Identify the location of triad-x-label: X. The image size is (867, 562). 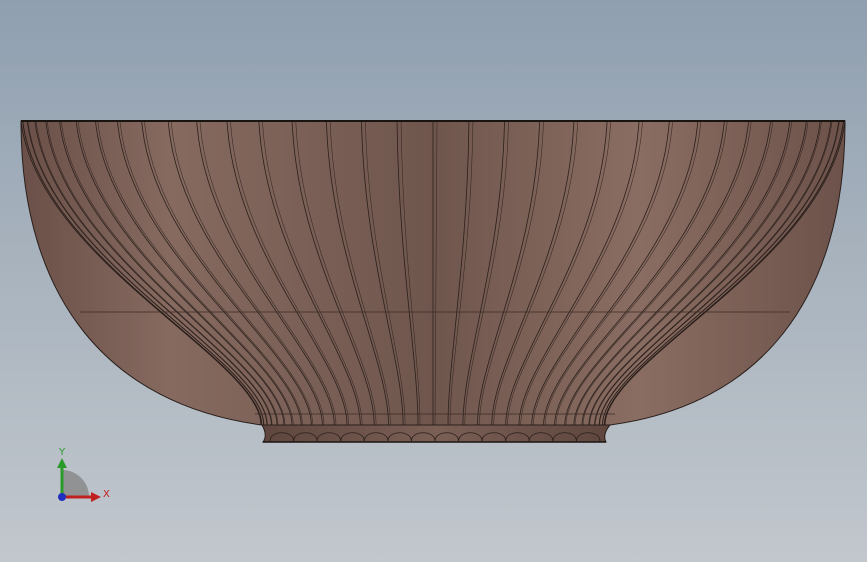
(106, 494).